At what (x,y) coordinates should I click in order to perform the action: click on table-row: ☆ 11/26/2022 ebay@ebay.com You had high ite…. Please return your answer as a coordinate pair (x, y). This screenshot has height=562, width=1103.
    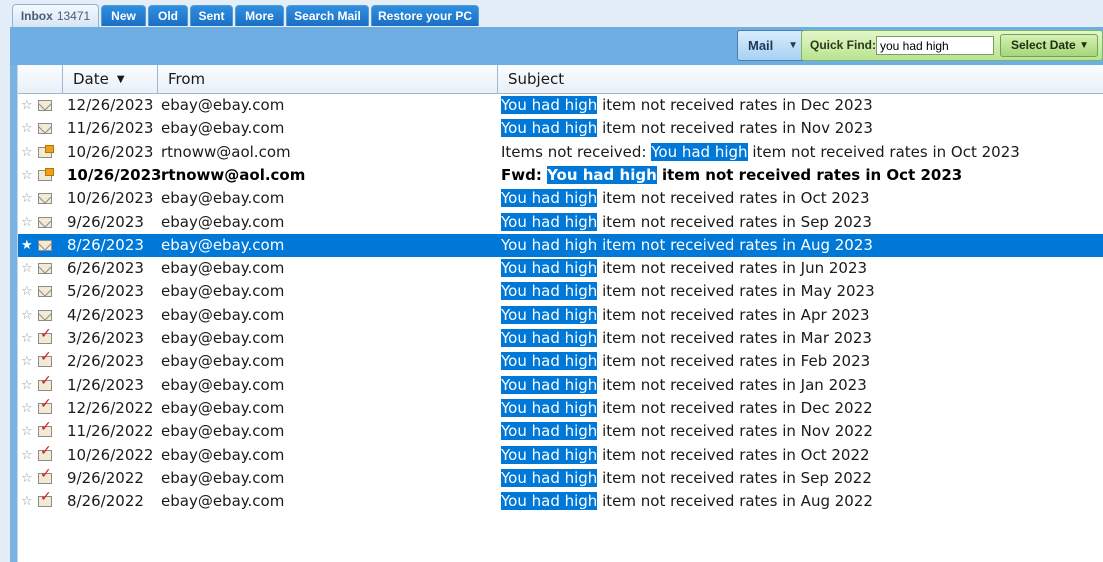
    Looking at the image, I should click on (560, 431).